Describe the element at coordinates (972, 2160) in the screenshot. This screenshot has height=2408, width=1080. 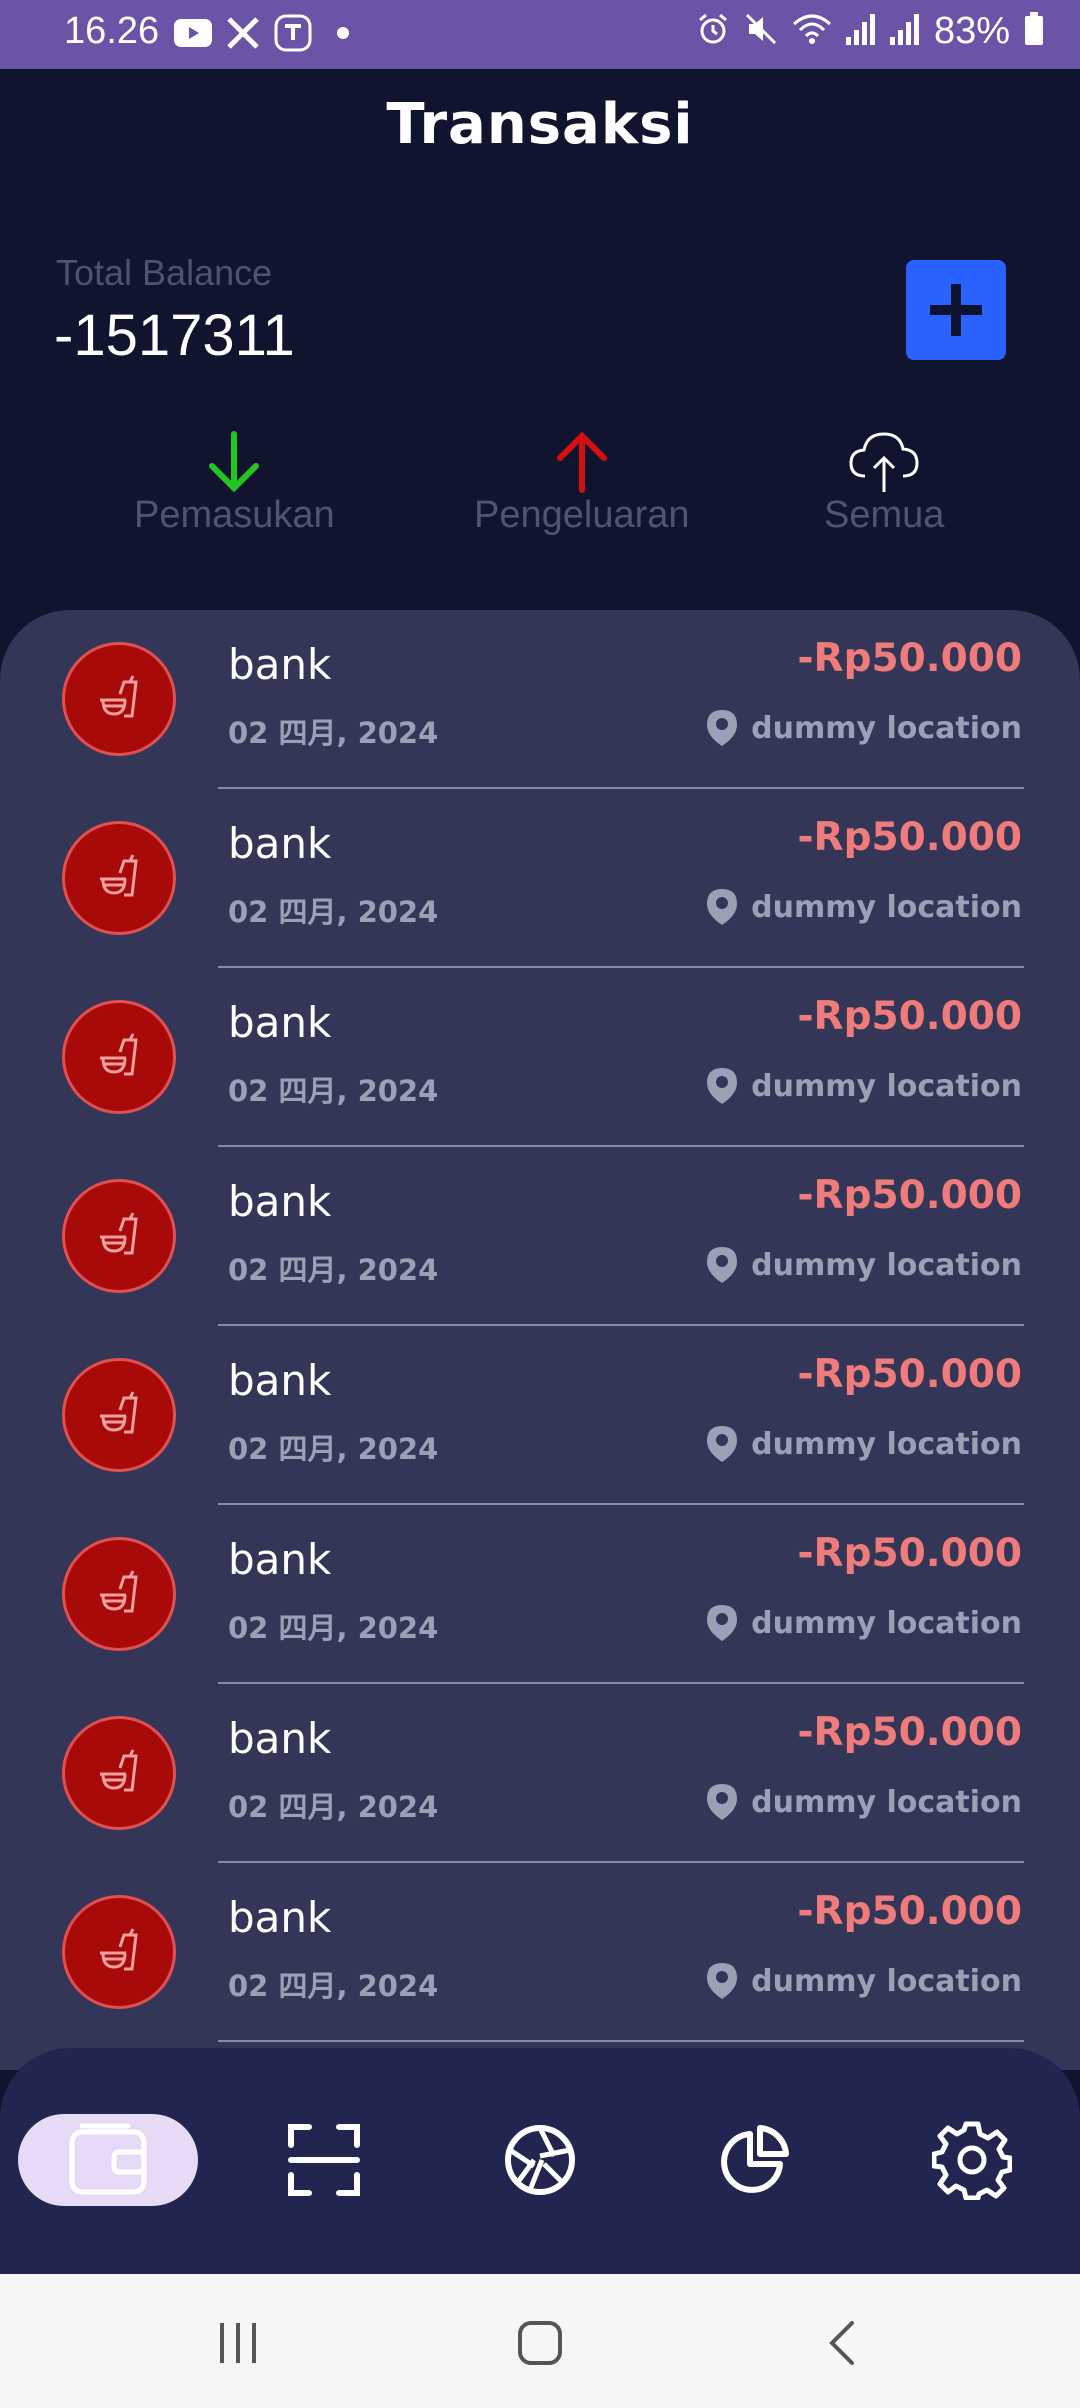
I see `nav-settings` at that location.